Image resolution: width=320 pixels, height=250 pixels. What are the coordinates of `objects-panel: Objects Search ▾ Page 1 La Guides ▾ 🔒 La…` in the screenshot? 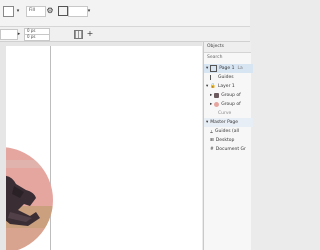 It's located at (228, 146).